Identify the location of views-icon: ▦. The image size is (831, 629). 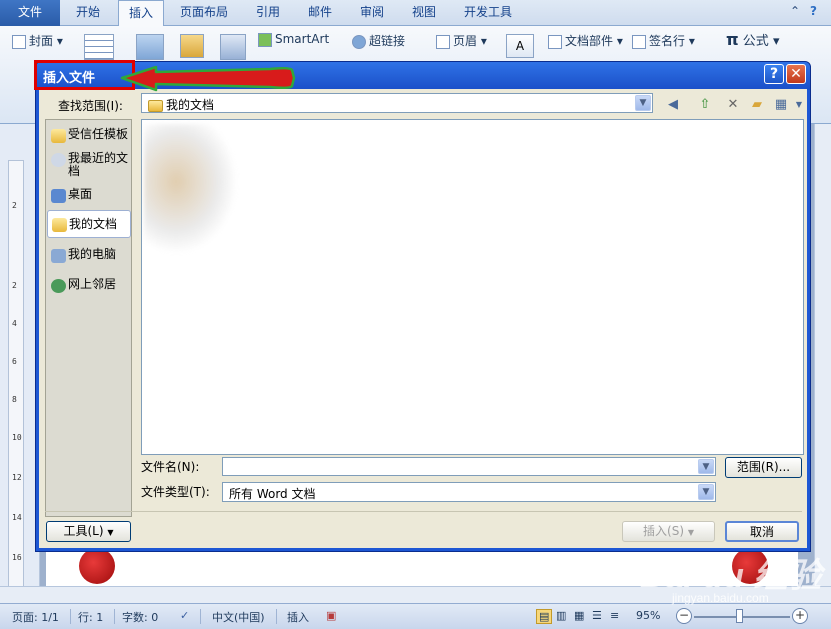
(781, 105).